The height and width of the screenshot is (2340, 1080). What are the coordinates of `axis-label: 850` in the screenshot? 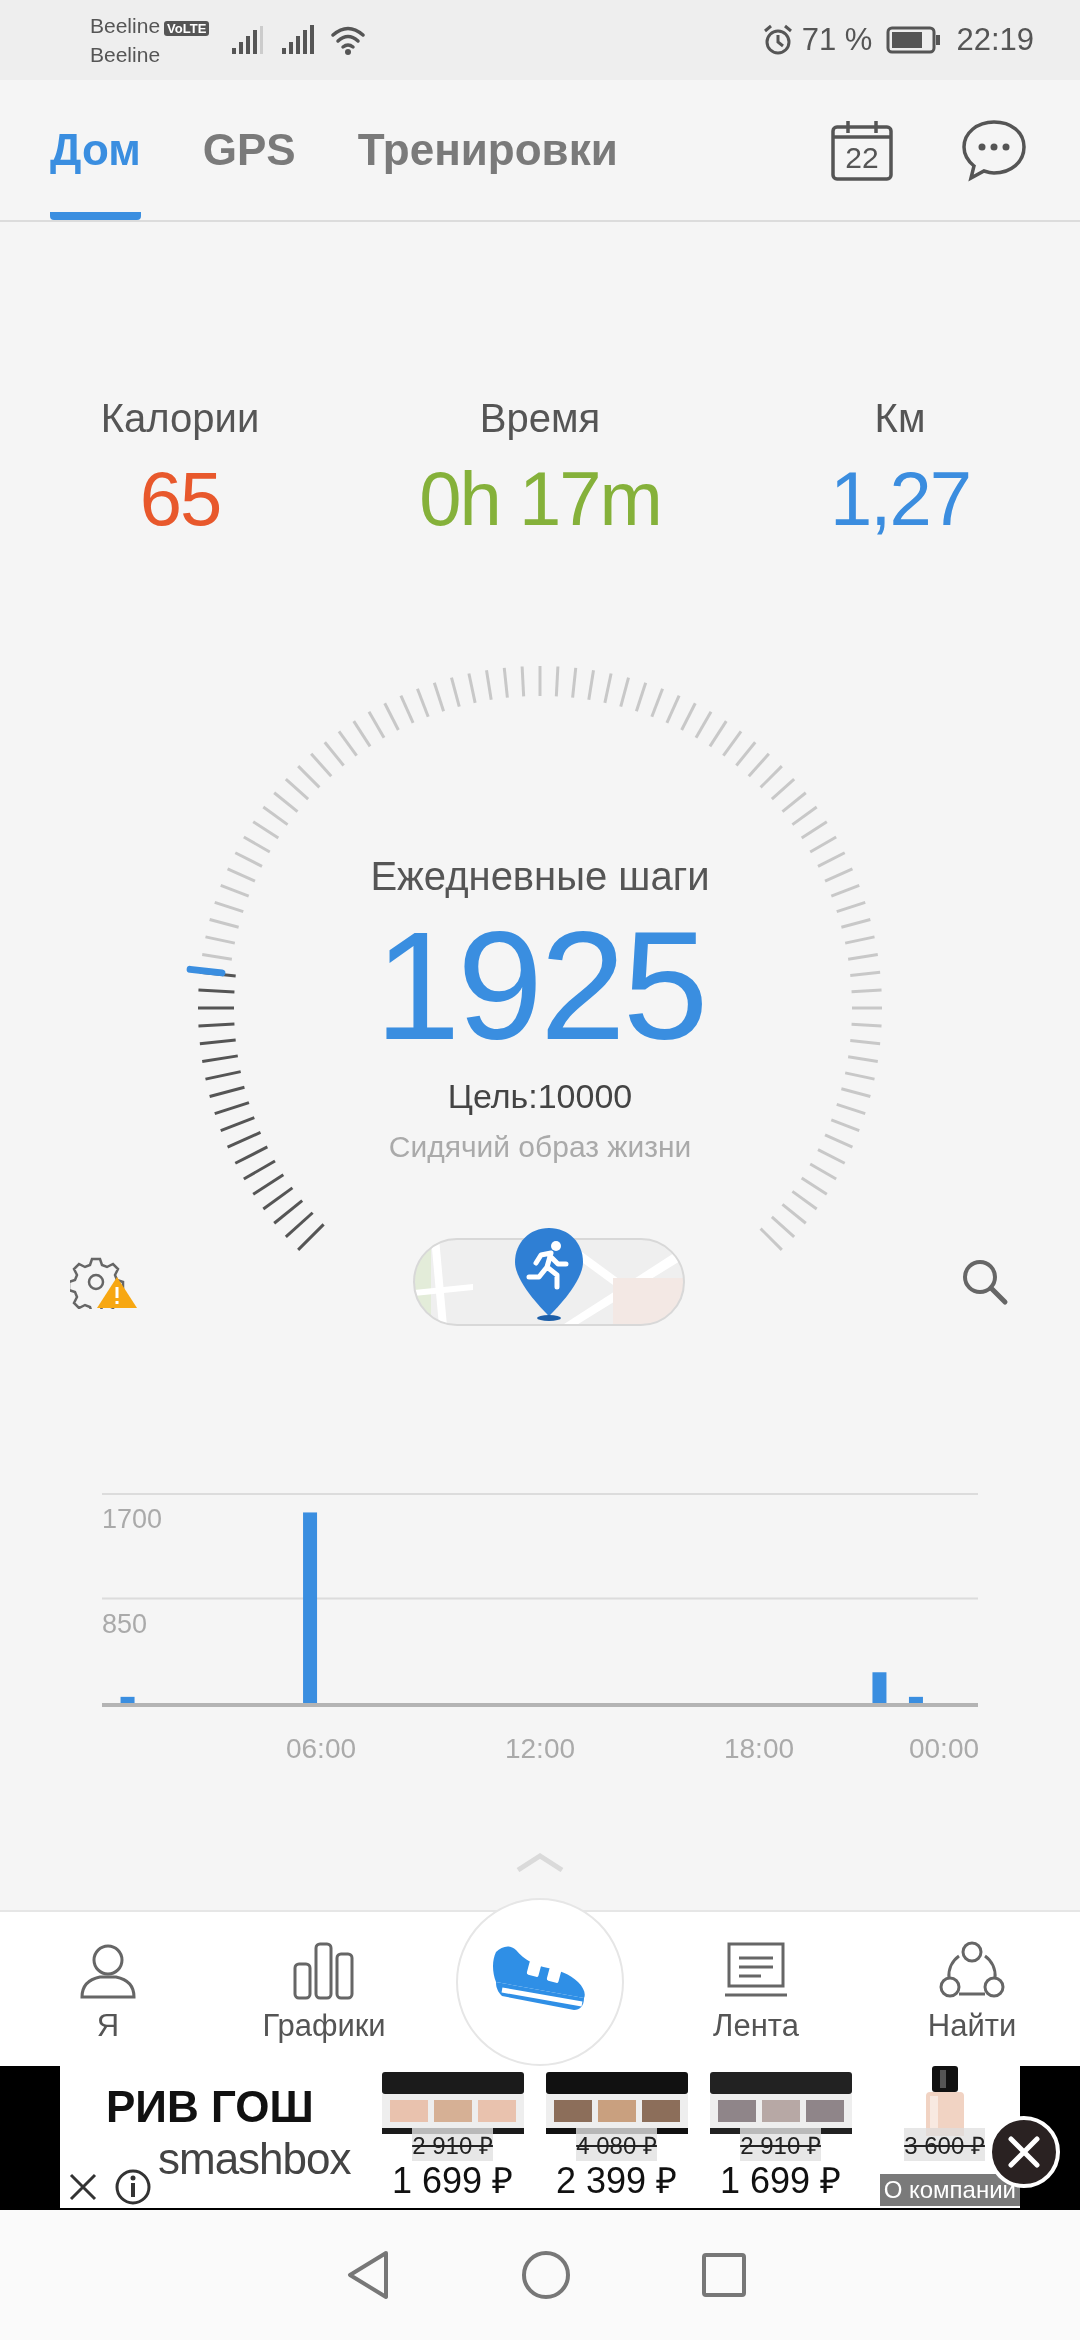 It's located at (125, 1623).